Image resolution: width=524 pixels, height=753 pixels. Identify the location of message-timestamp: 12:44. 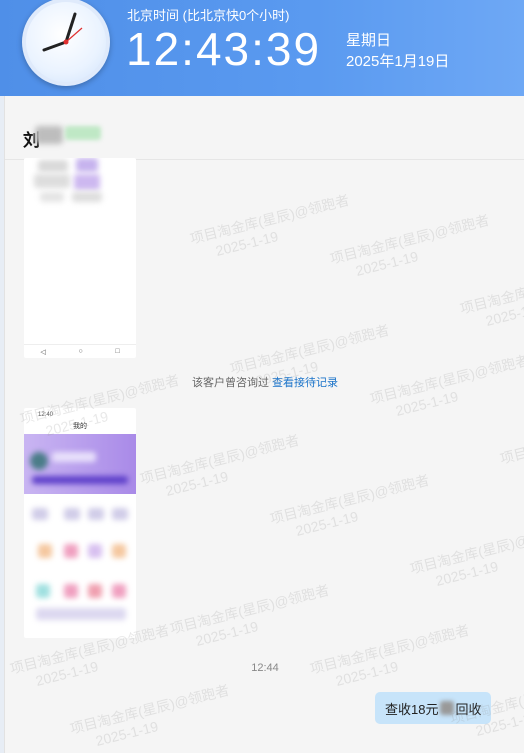
(265, 668).